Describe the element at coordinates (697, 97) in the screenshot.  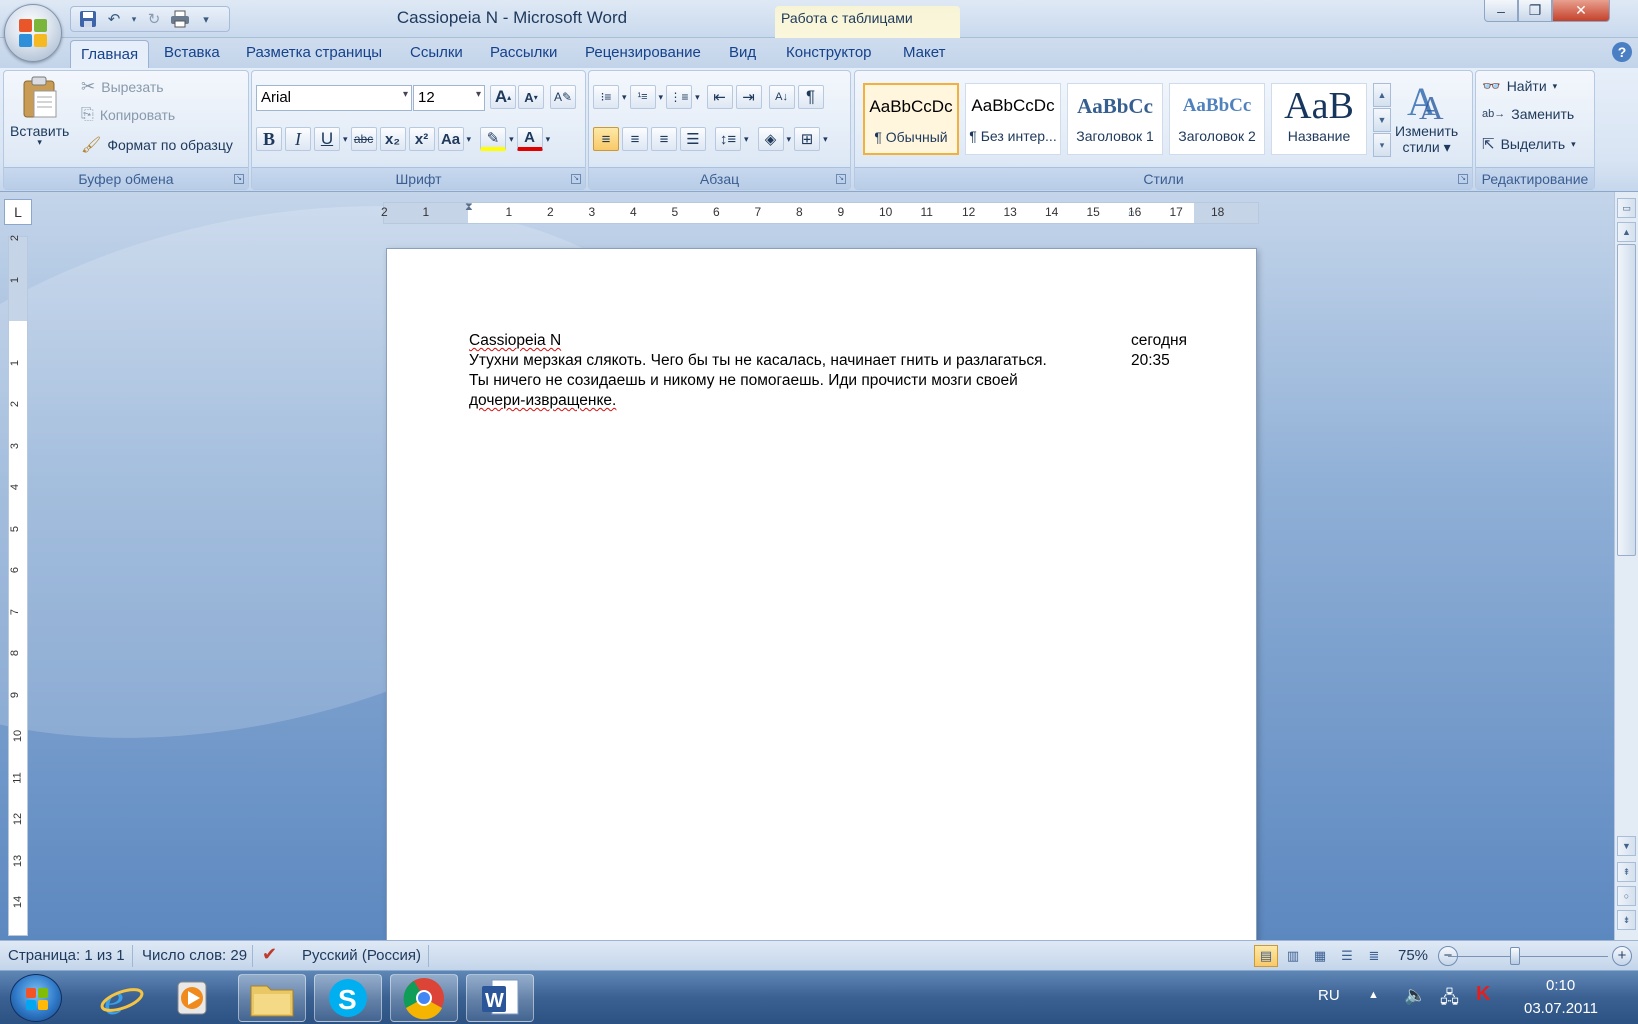
I see `multilevel-dropdown-icon: ▾` at that location.